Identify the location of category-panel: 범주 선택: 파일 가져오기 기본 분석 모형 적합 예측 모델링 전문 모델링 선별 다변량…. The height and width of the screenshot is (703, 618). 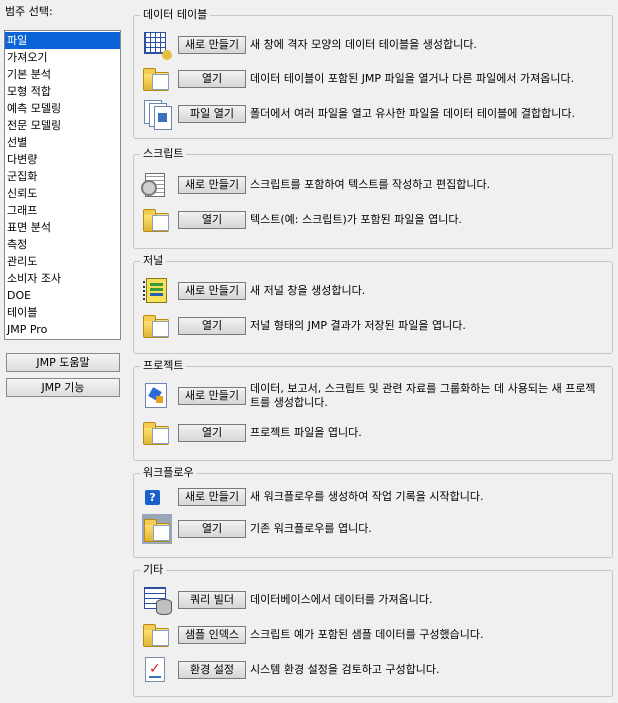
(64, 200).